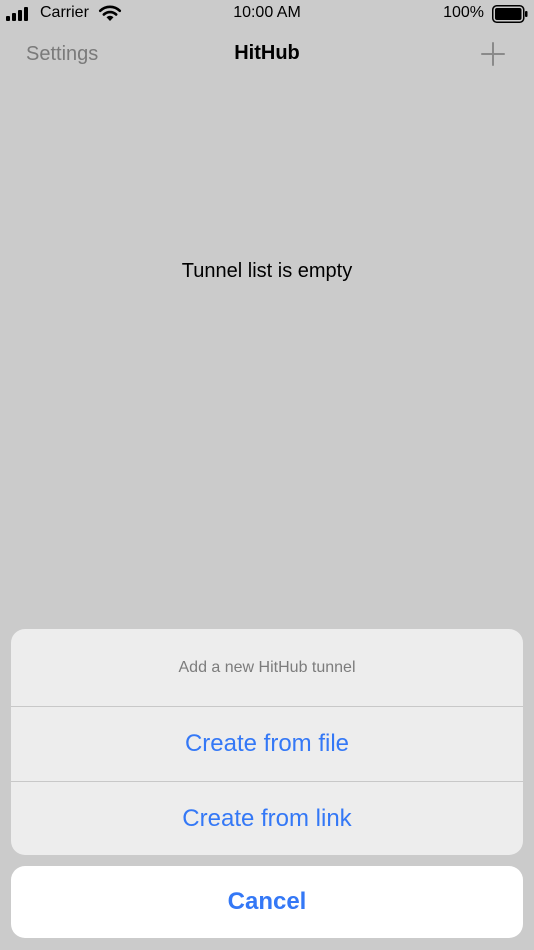 This screenshot has height=950, width=534. Describe the element at coordinates (463, 12) in the screenshot. I see `battery-percentage: 100%` at that location.